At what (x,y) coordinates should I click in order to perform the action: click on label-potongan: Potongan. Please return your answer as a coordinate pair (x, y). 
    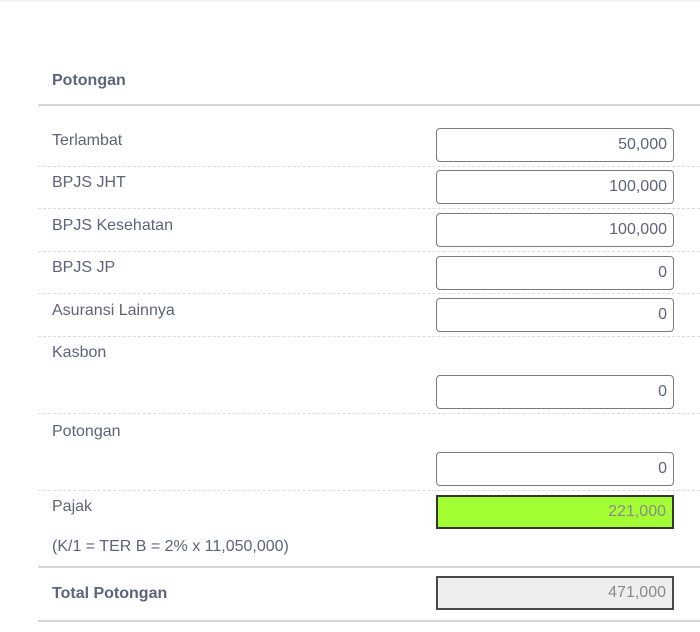
    Looking at the image, I should click on (86, 431).